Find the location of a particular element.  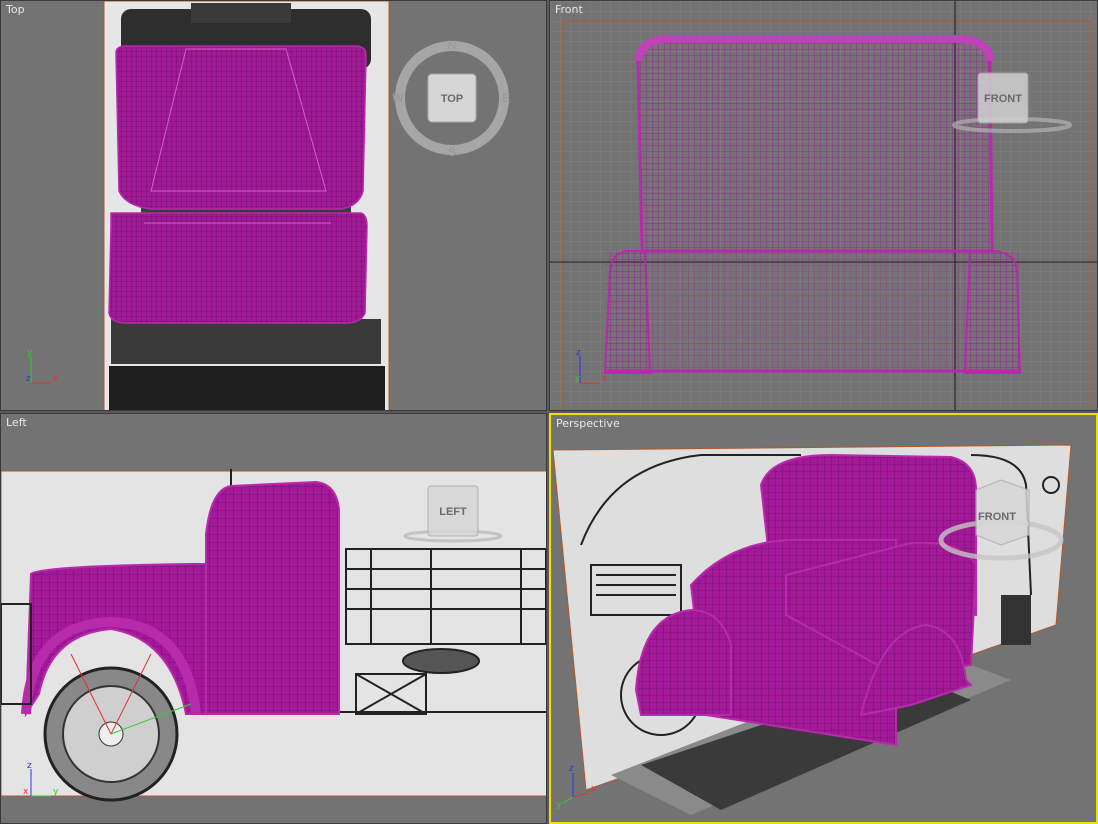

axis-tripod-top: x y z is located at coordinates (42, 366).